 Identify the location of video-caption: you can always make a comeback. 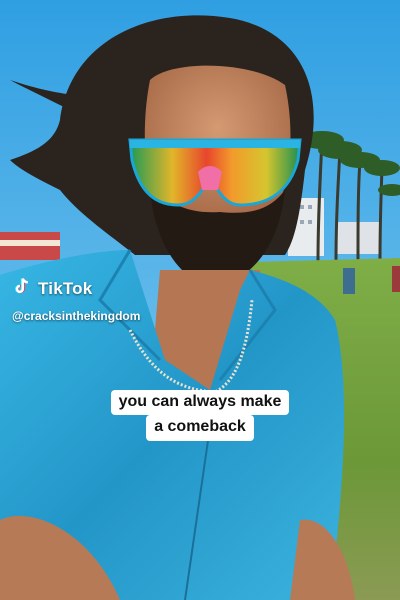
(200, 415).